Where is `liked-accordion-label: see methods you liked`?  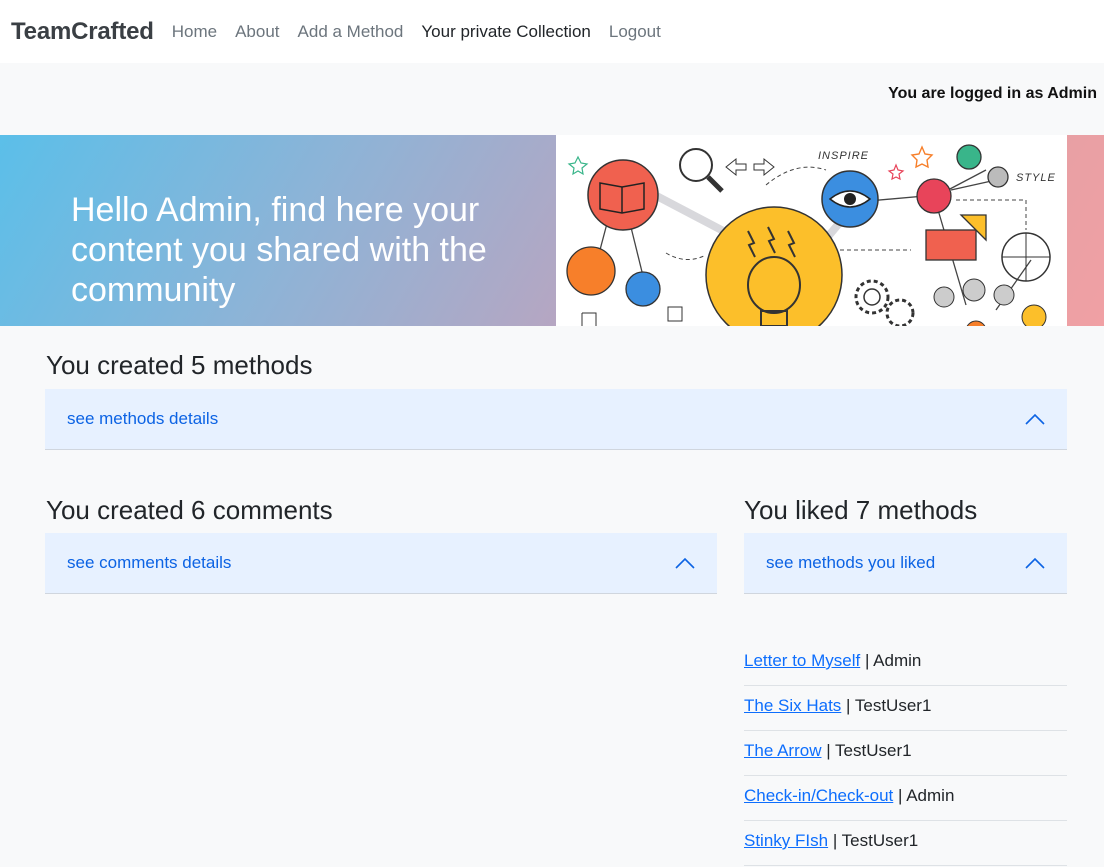 liked-accordion-label: see methods you liked is located at coordinates (851, 562).